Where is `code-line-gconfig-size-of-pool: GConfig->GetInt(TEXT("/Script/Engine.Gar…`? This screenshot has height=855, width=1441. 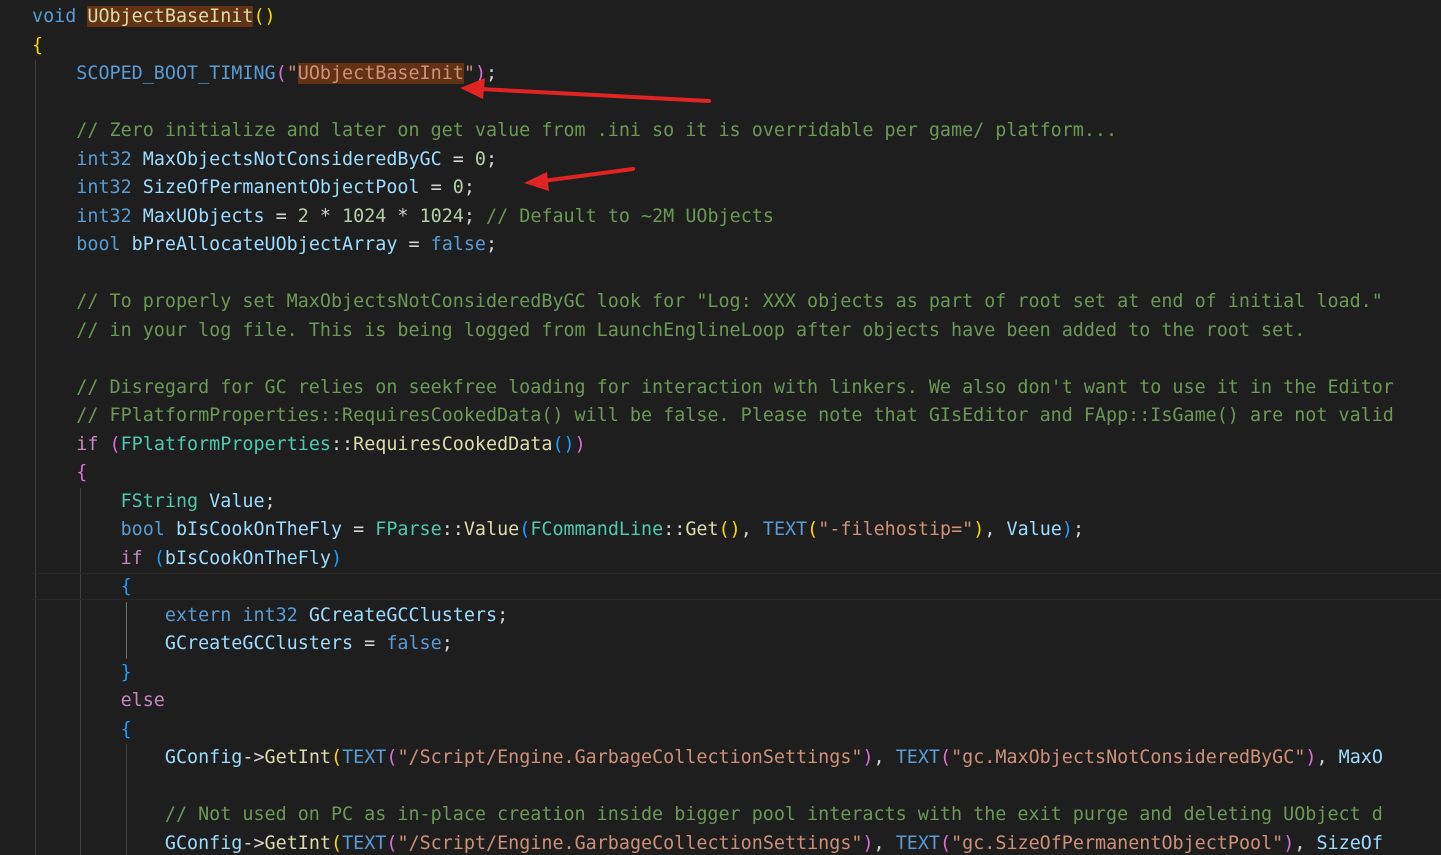 code-line-gconfig-size-of-pool: GConfig->GetInt(TEXT("/Script/Engine.Gar… is located at coordinates (707, 842).